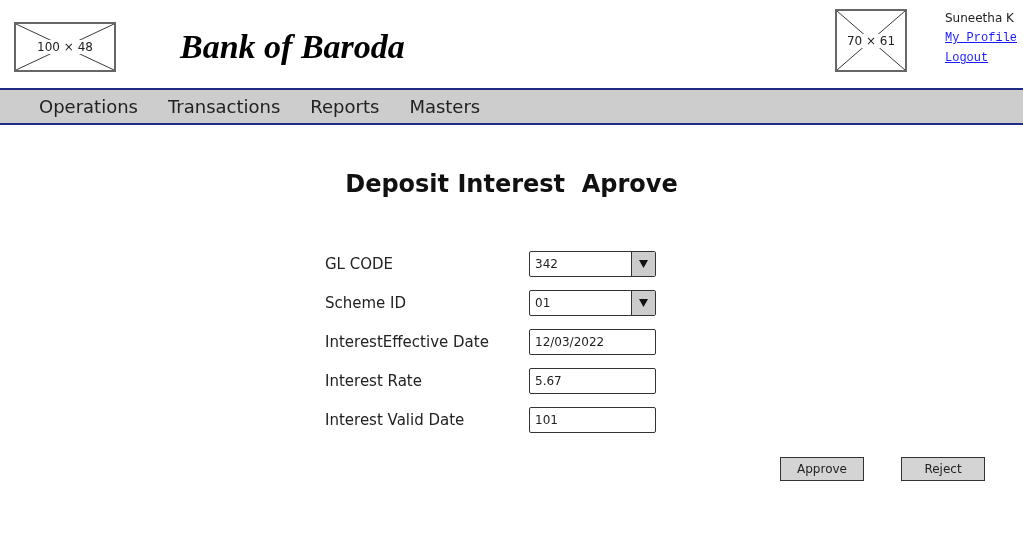 Image resolution: width=1023 pixels, height=545 pixels. Describe the element at coordinates (445, 106) in the screenshot. I see `menu-item: Masters` at that location.